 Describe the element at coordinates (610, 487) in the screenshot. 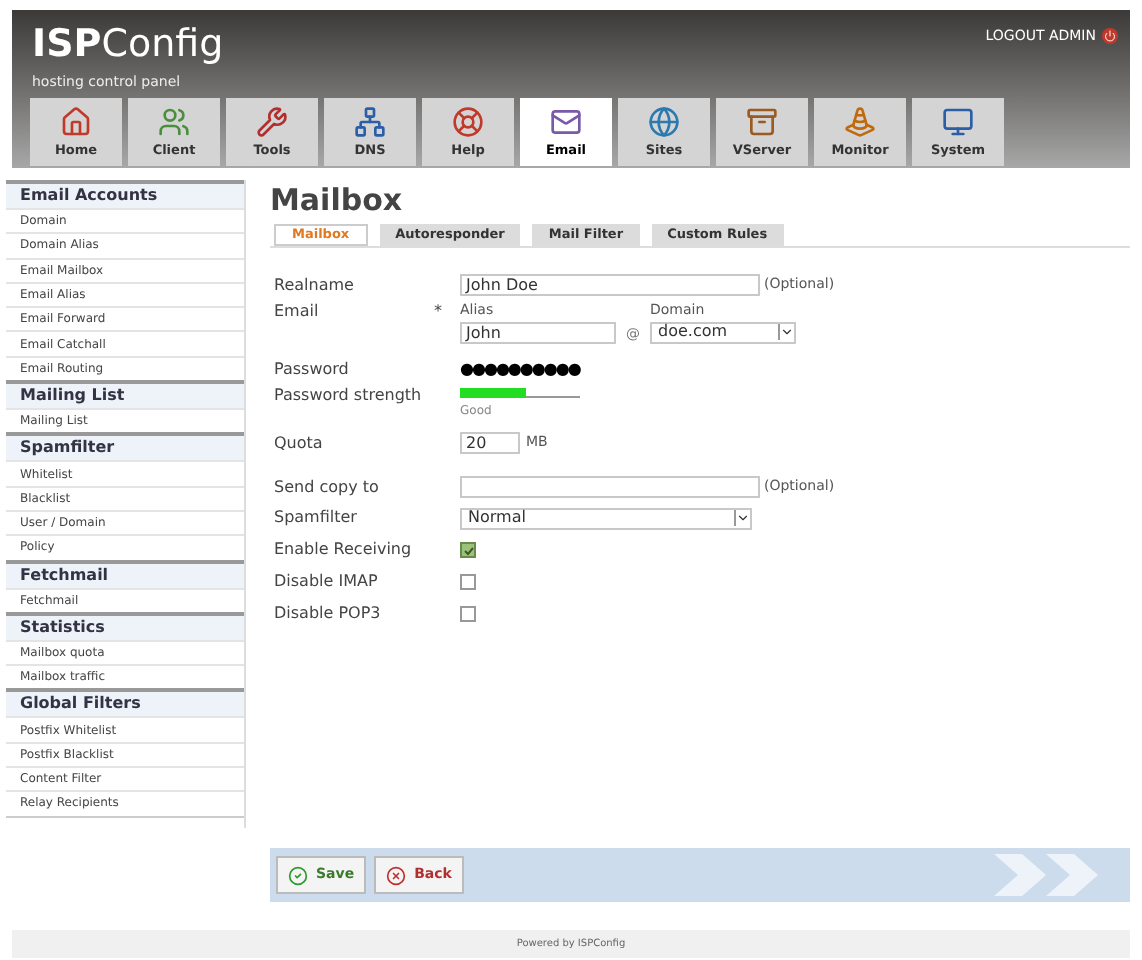

I see `text-field` at that location.